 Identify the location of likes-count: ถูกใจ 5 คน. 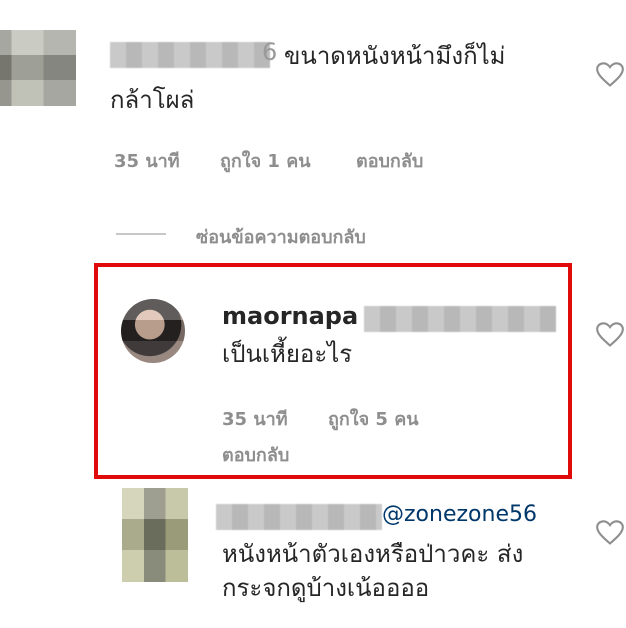
(373, 418).